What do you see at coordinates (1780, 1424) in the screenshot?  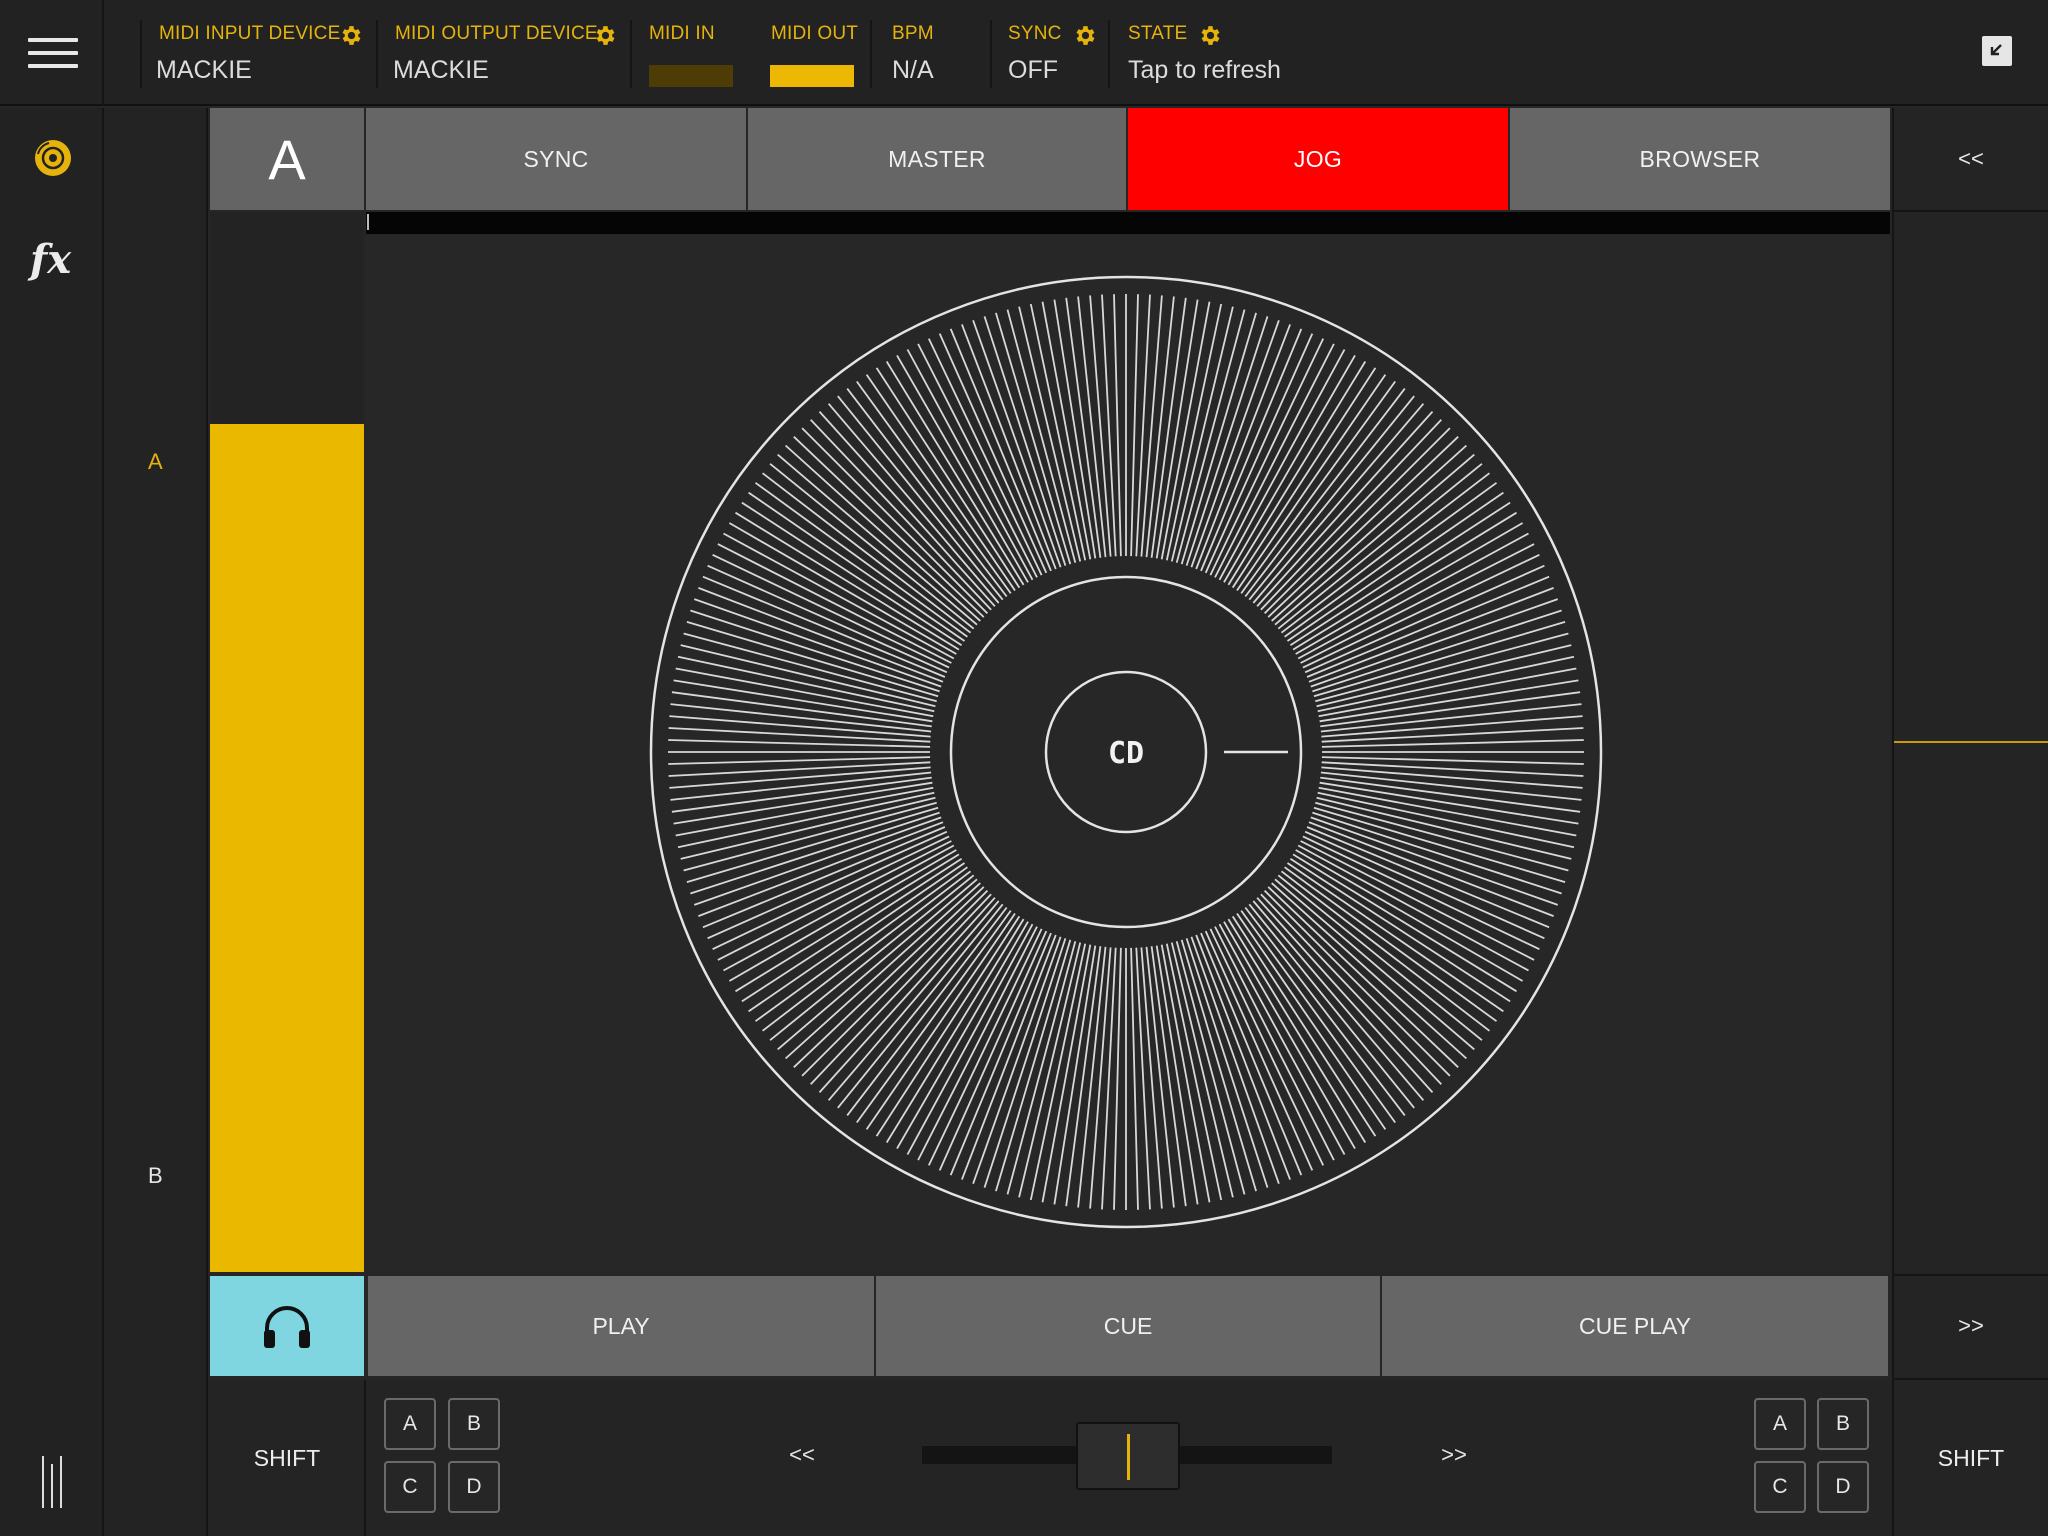 I see `hotcue-right-a: A` at bounding box center [1780, 1424].